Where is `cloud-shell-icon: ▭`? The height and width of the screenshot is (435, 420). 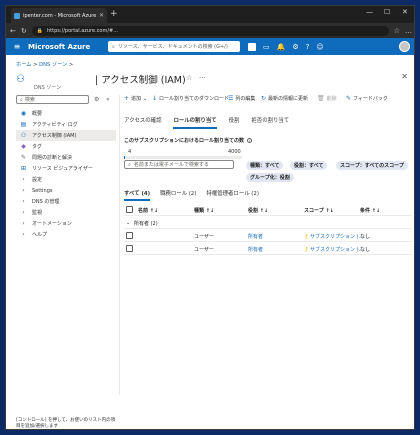 cloud-shell-icon: ▭ is located at coordinates (266, 47).